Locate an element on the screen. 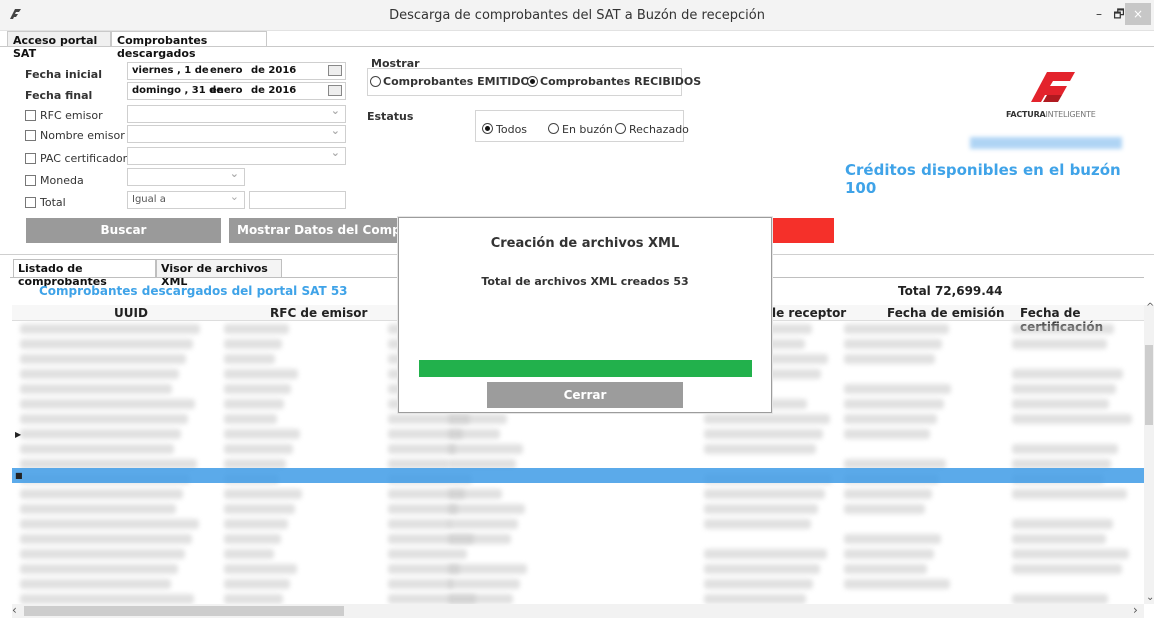 The width and height of the screenshot is (1154, 619). vertical-scroll-thumb is located at coordinates (1149, 385).